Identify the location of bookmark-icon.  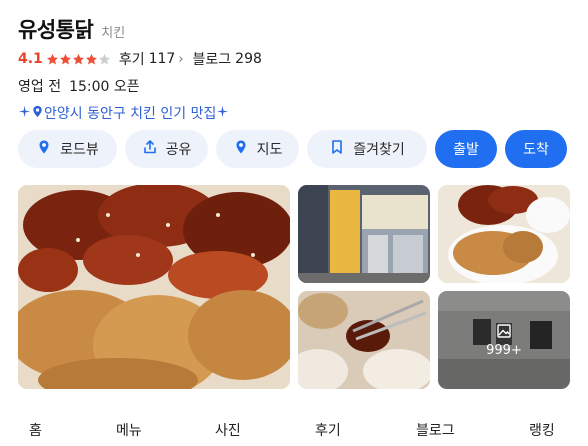
(337, 149).